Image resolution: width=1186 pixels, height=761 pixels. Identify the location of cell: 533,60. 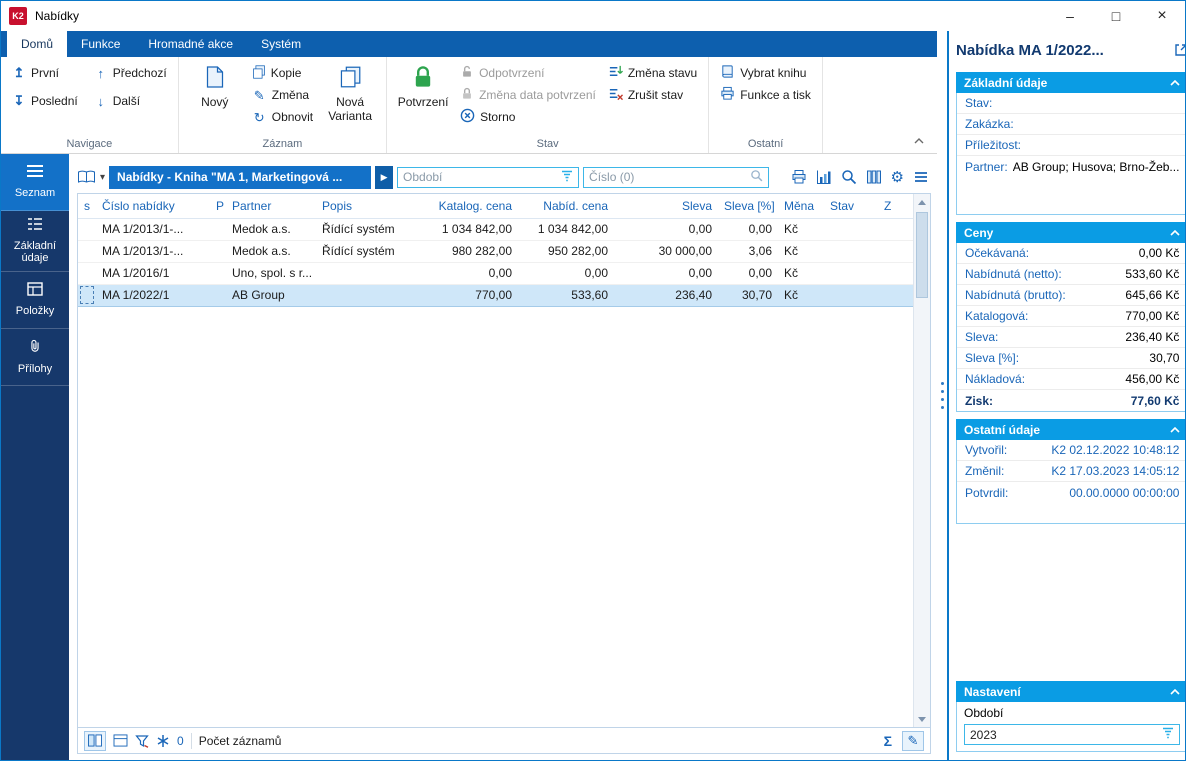
(566, 295).